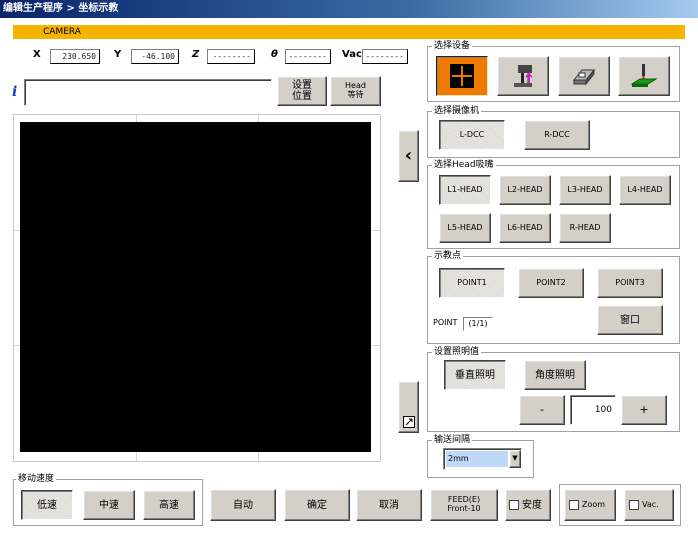 This screenshot has height=534, width=698. Describe the element at coordinates (465, 228) in the screenshot. I see `head-l5-button: L5-HEAD` at that location.